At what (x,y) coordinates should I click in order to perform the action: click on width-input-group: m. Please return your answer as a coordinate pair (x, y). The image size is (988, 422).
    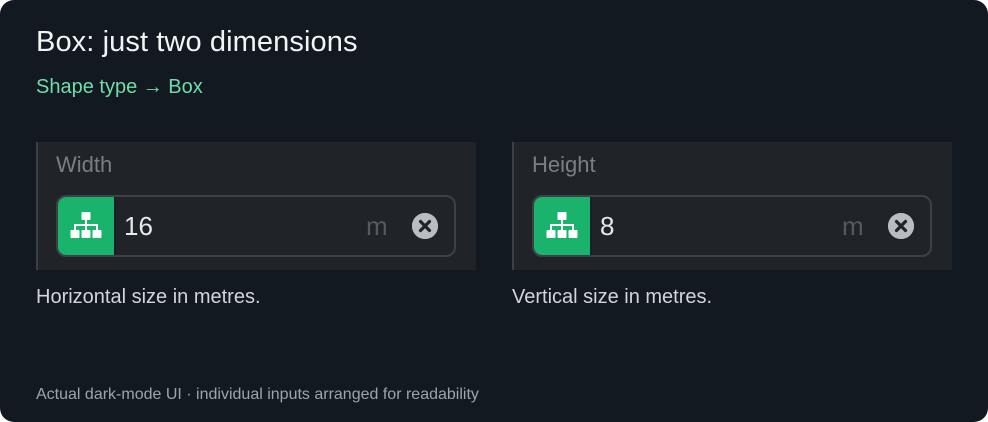
    Looking at the image, I should click on (256, 226).